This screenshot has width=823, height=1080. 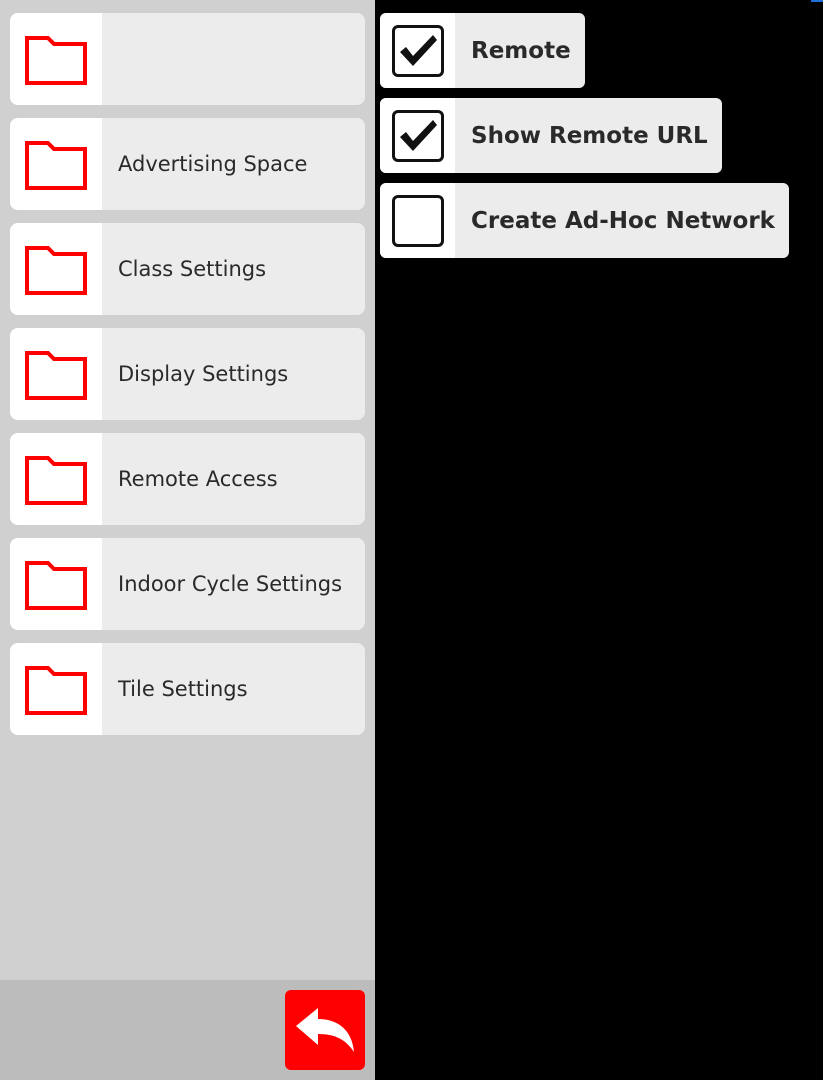 I want to click on sidebar-item-label: Advertising Space, so click(x=213, y=164).